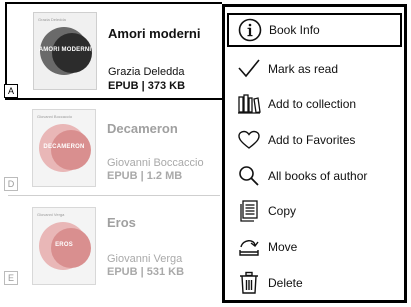  What do you see at coordinates (145, 259) in the screenshot?
I see `book-author: Giovanni Verga` at bounding box center [145, 259].